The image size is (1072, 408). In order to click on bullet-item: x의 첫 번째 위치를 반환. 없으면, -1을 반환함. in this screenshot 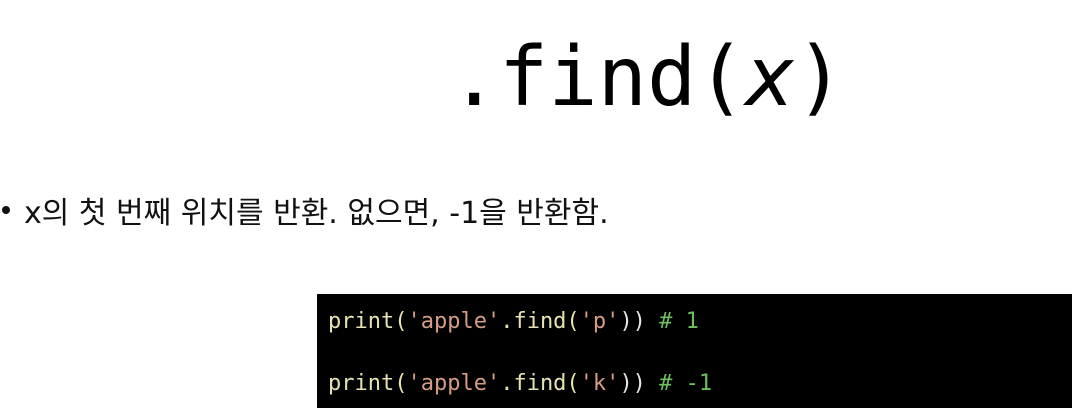, I will do `click(304, 210)`.